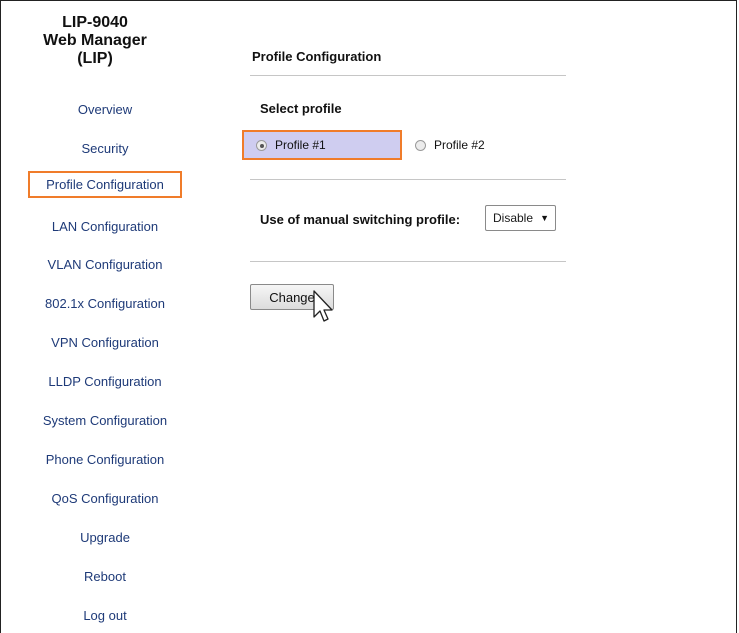 This screenshot has height=633, width=739. What do you see at coordinates (323, 306) in the screenshot?
I see `mouse-pointer-icon` at bounding box center [323, 306].